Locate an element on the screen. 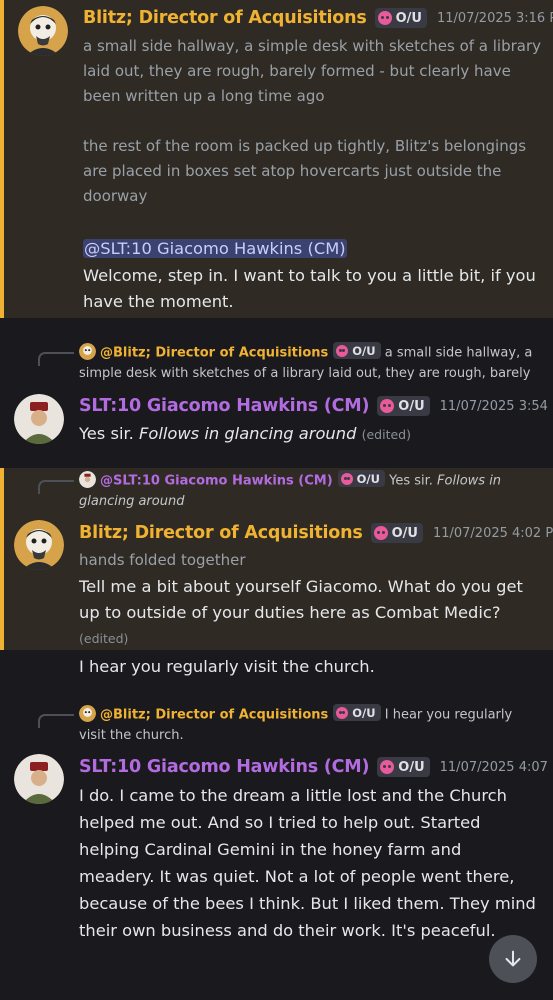  mention-line: @SLT:10 Giacomo Hawkins (CM) is located at coordinates (314, 249).